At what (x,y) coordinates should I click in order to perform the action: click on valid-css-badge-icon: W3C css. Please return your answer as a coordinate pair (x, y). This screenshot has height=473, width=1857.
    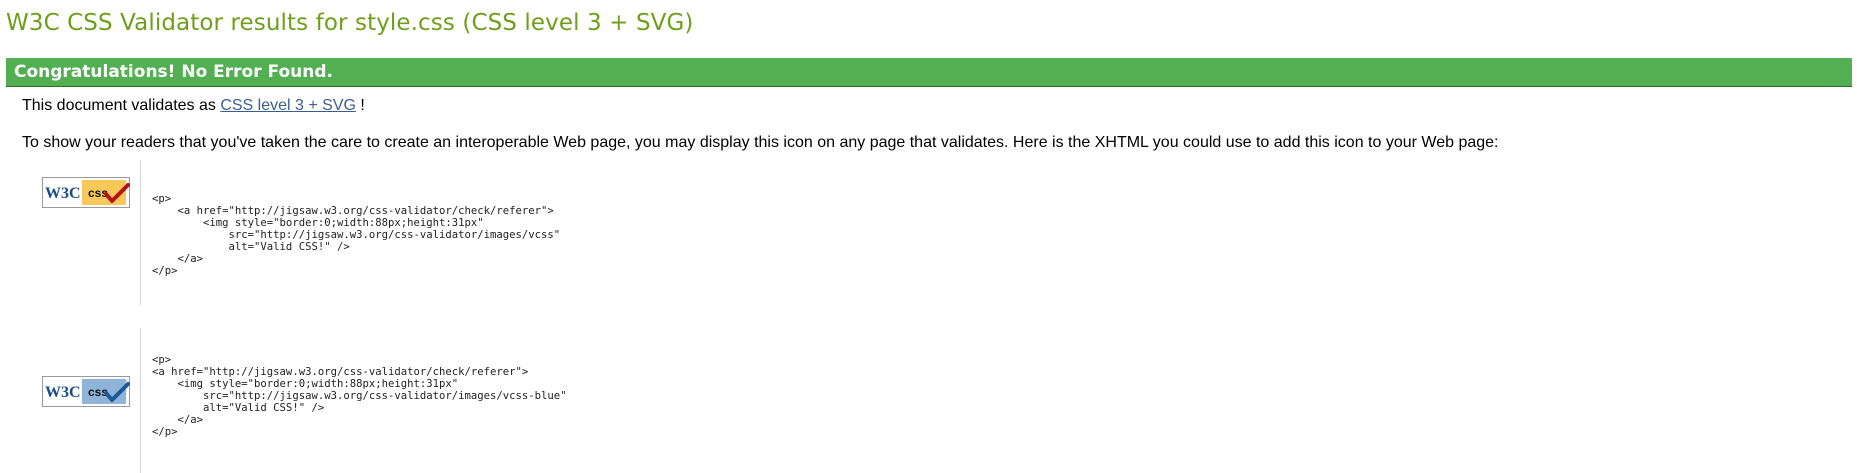
    Looking at the image, I should click on (86, 192).